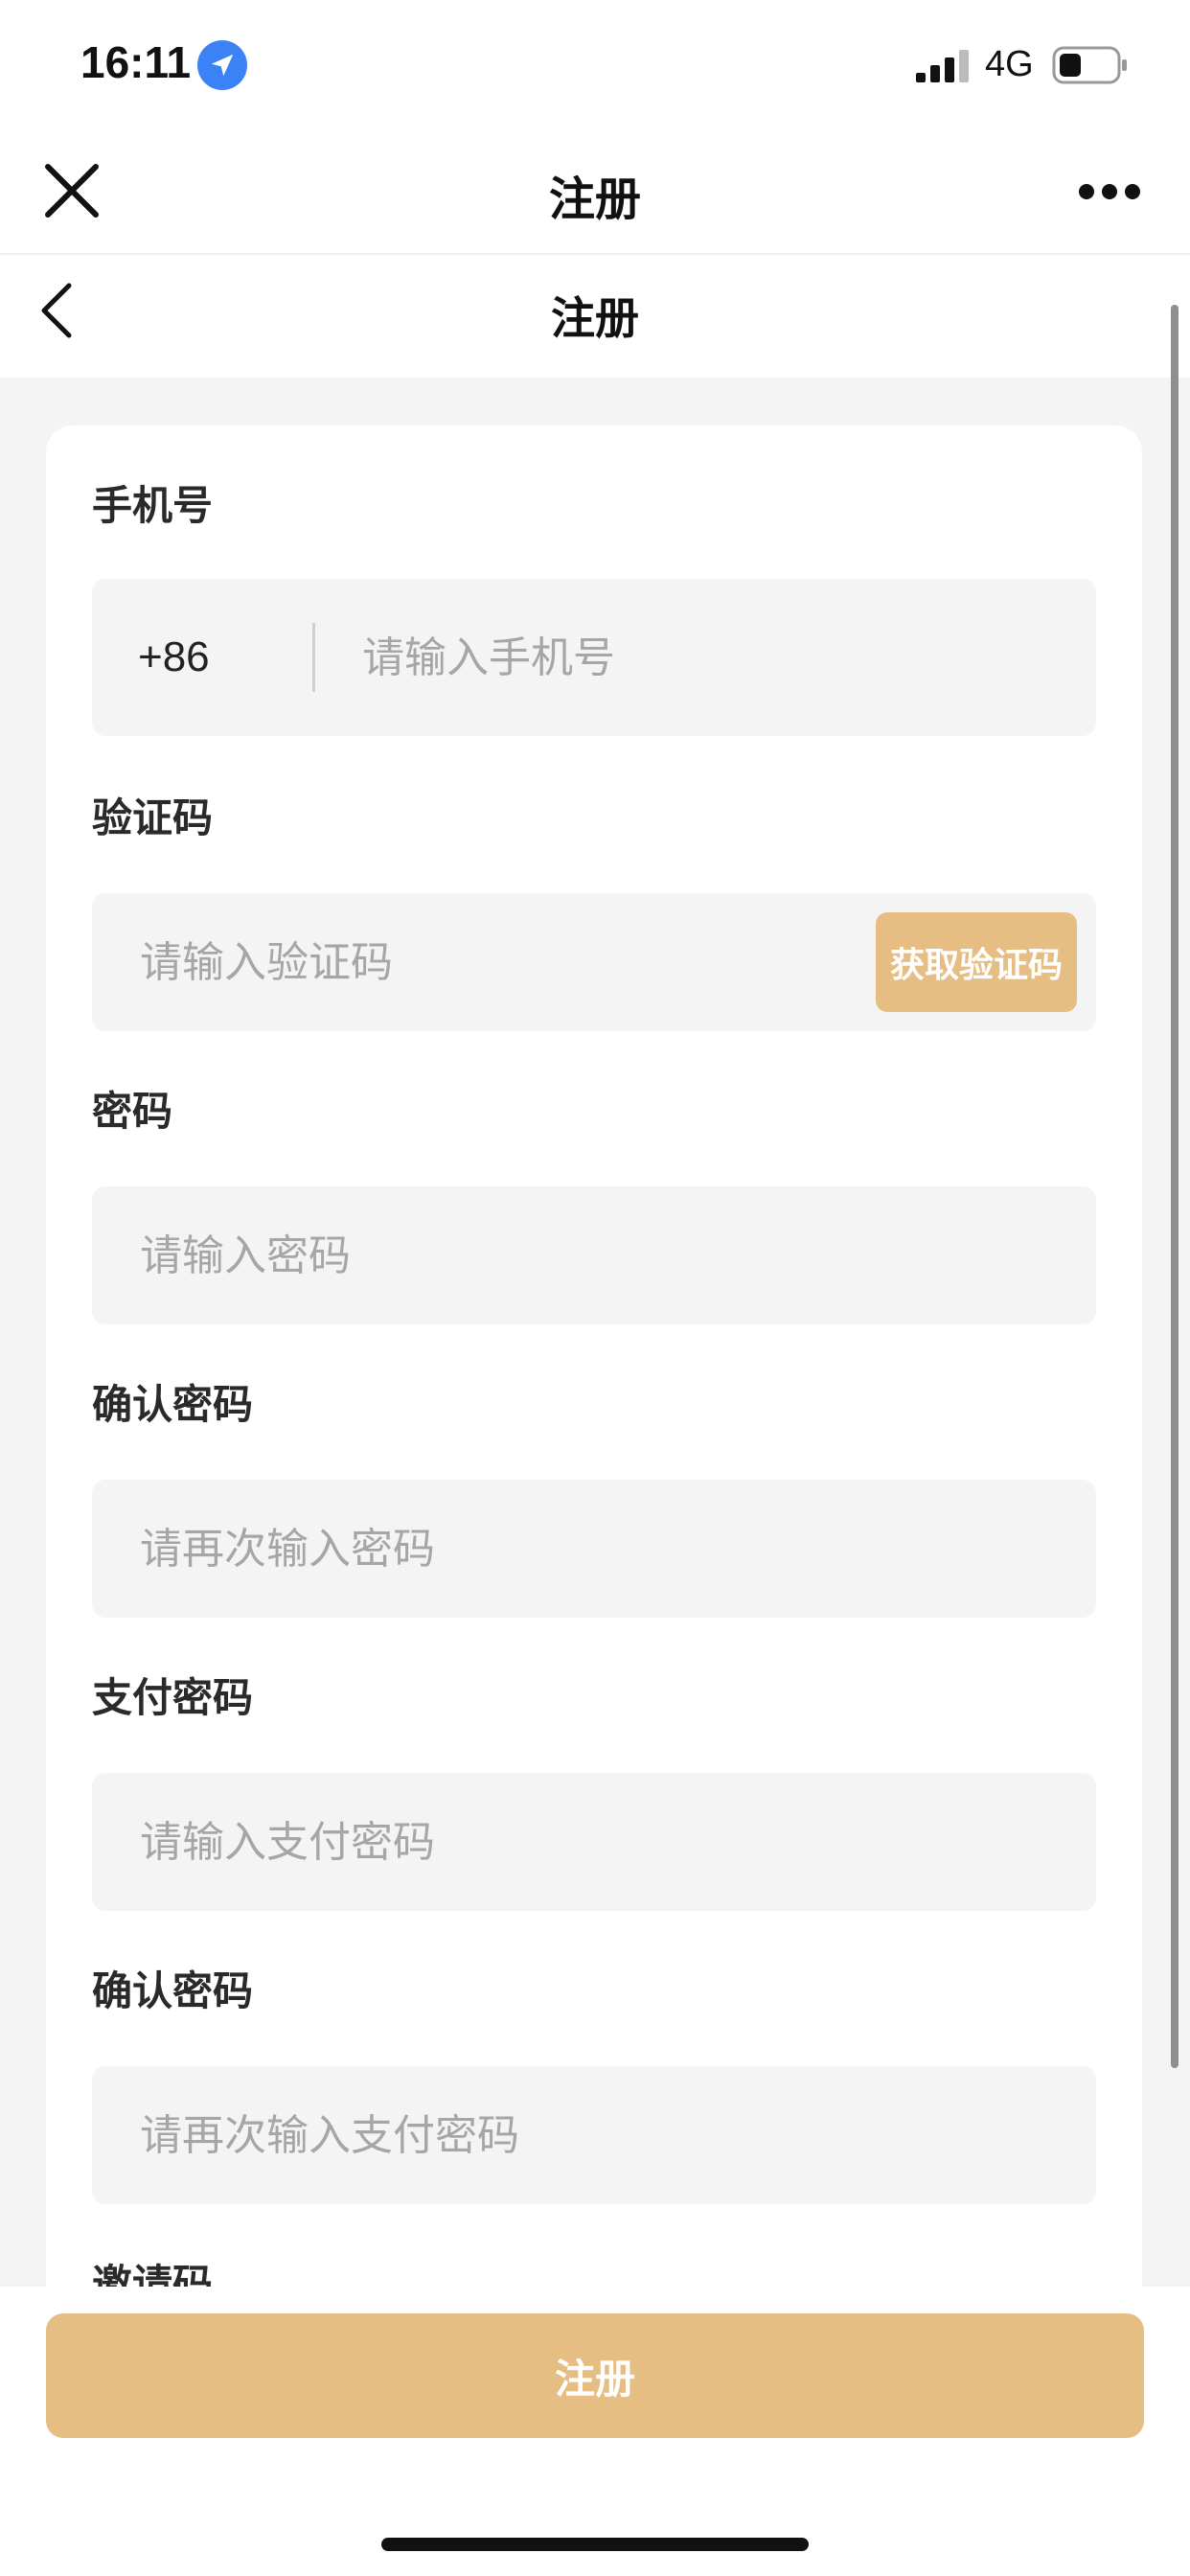 The image size is (1190, 2576). I want to click on confirm-pay-password-field, so click(594, 2135).